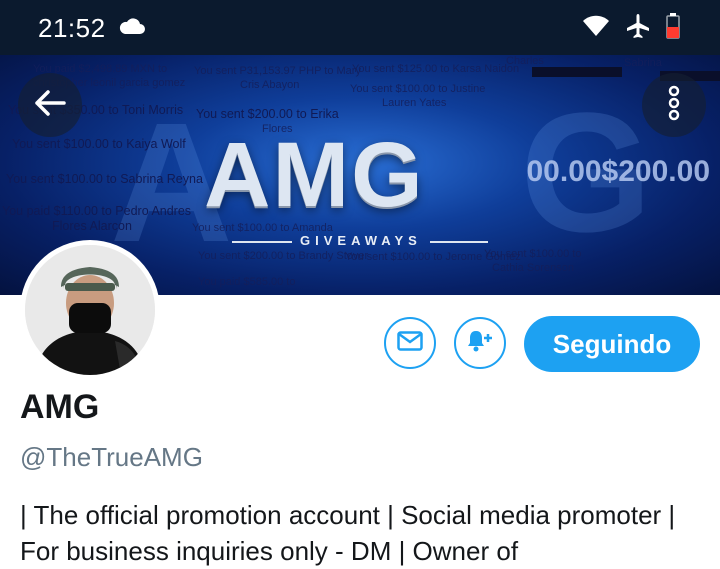  Describe the element at coordinates (361, 240) in the screenshot. I see `banner-logo-subtitle: GIVEAWAYS` at that location.